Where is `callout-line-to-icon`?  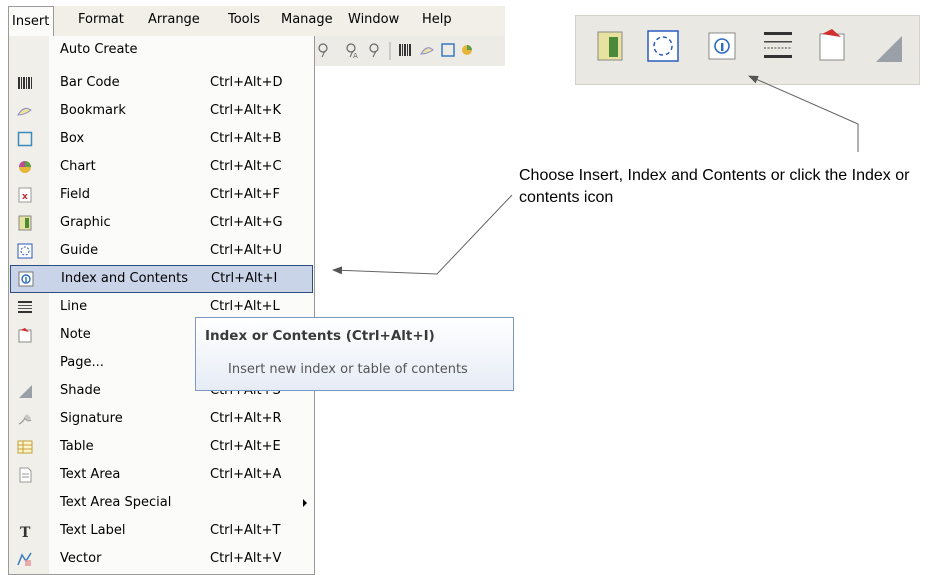 callout-line-to-icon is located at coordinates (803, 113).